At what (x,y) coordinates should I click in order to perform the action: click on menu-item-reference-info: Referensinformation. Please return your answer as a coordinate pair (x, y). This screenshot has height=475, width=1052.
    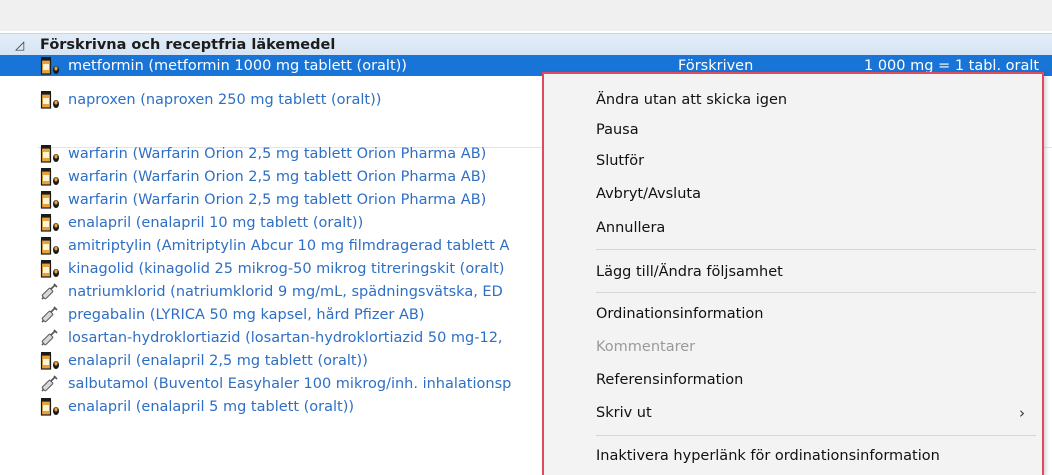
    Looking at the image, I should click on (793, 380).